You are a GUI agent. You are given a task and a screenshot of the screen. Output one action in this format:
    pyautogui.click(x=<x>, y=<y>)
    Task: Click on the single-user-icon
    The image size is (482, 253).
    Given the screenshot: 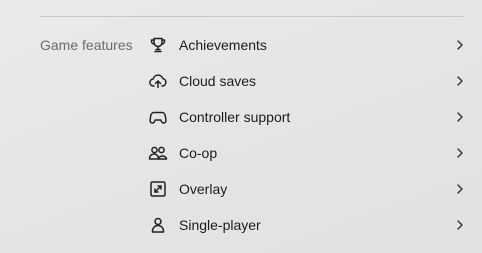 What is the action you would take?
    pyautogui.click(x=158, y=225)
    